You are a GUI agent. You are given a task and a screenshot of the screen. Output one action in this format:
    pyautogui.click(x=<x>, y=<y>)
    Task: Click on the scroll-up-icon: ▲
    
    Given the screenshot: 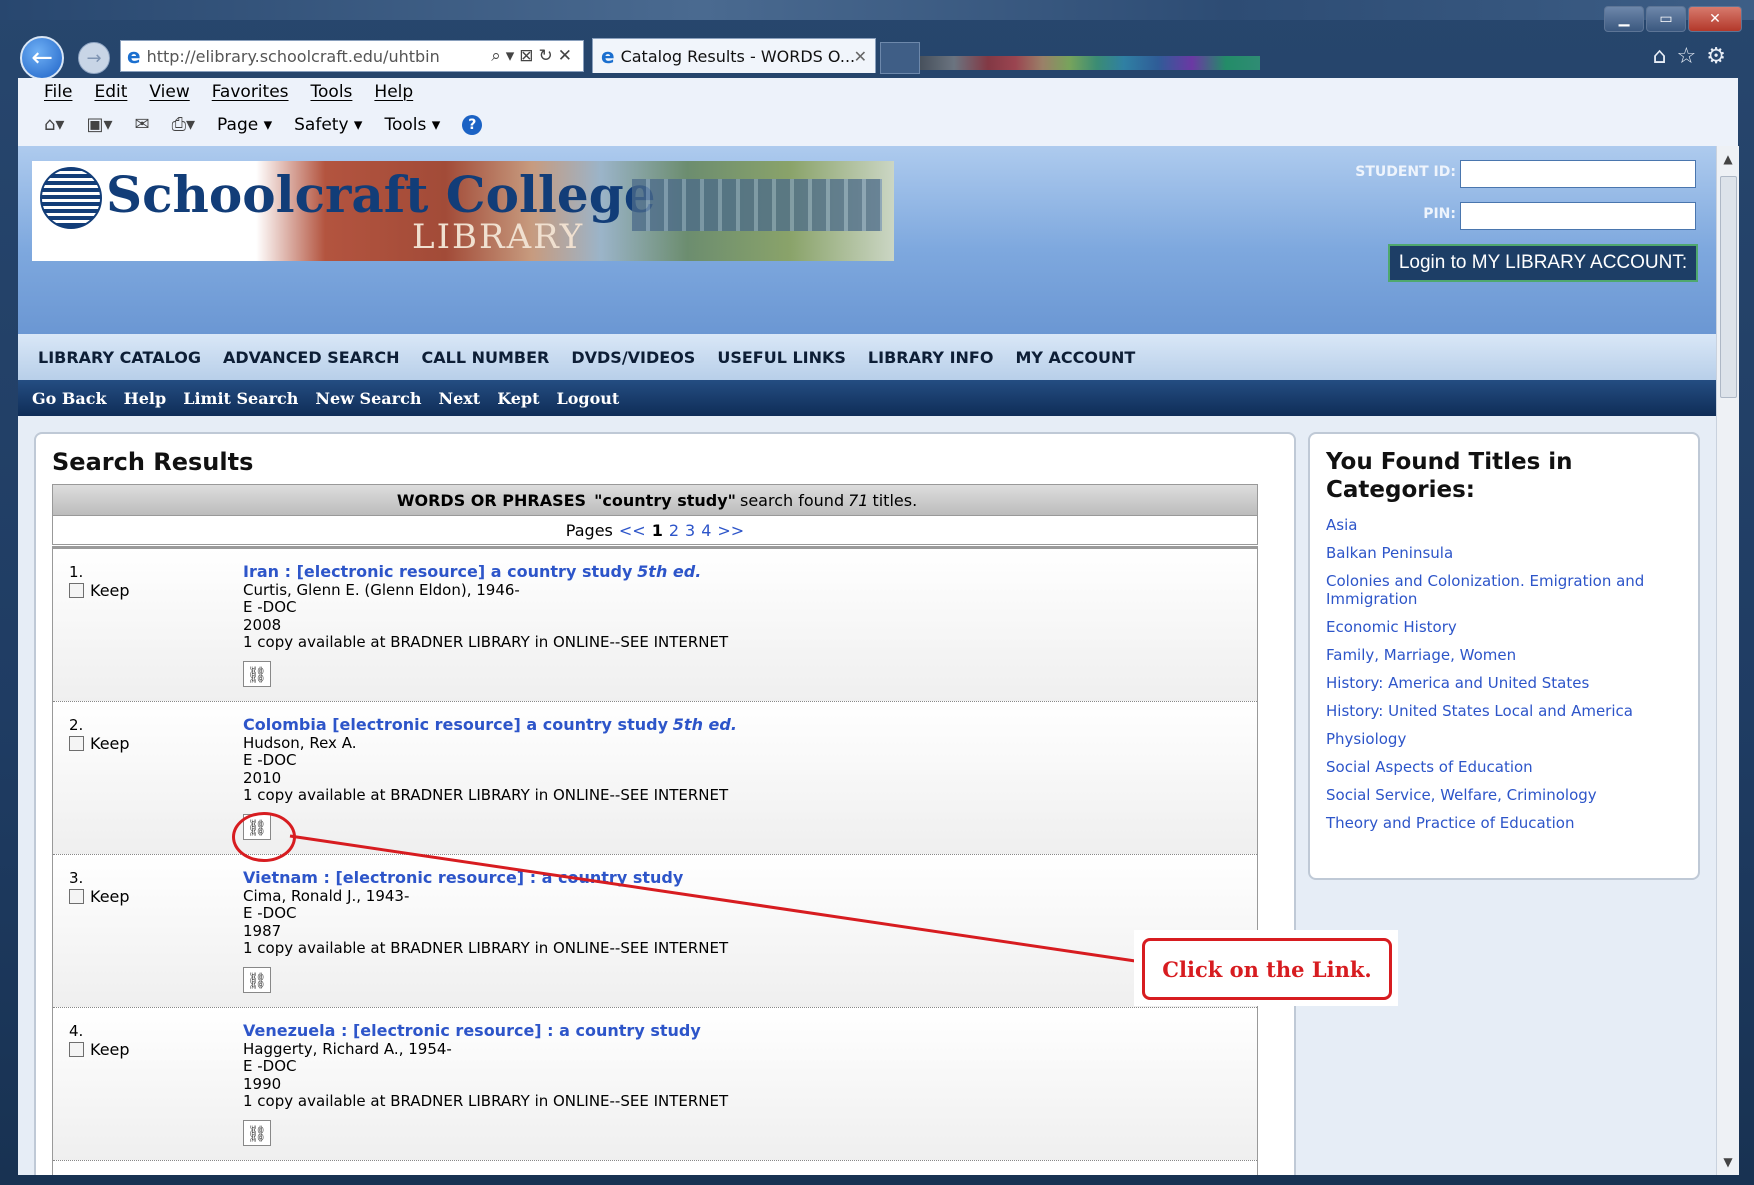 What is the action you would take?
    pyautogui.click(x=1728, y=159)
    